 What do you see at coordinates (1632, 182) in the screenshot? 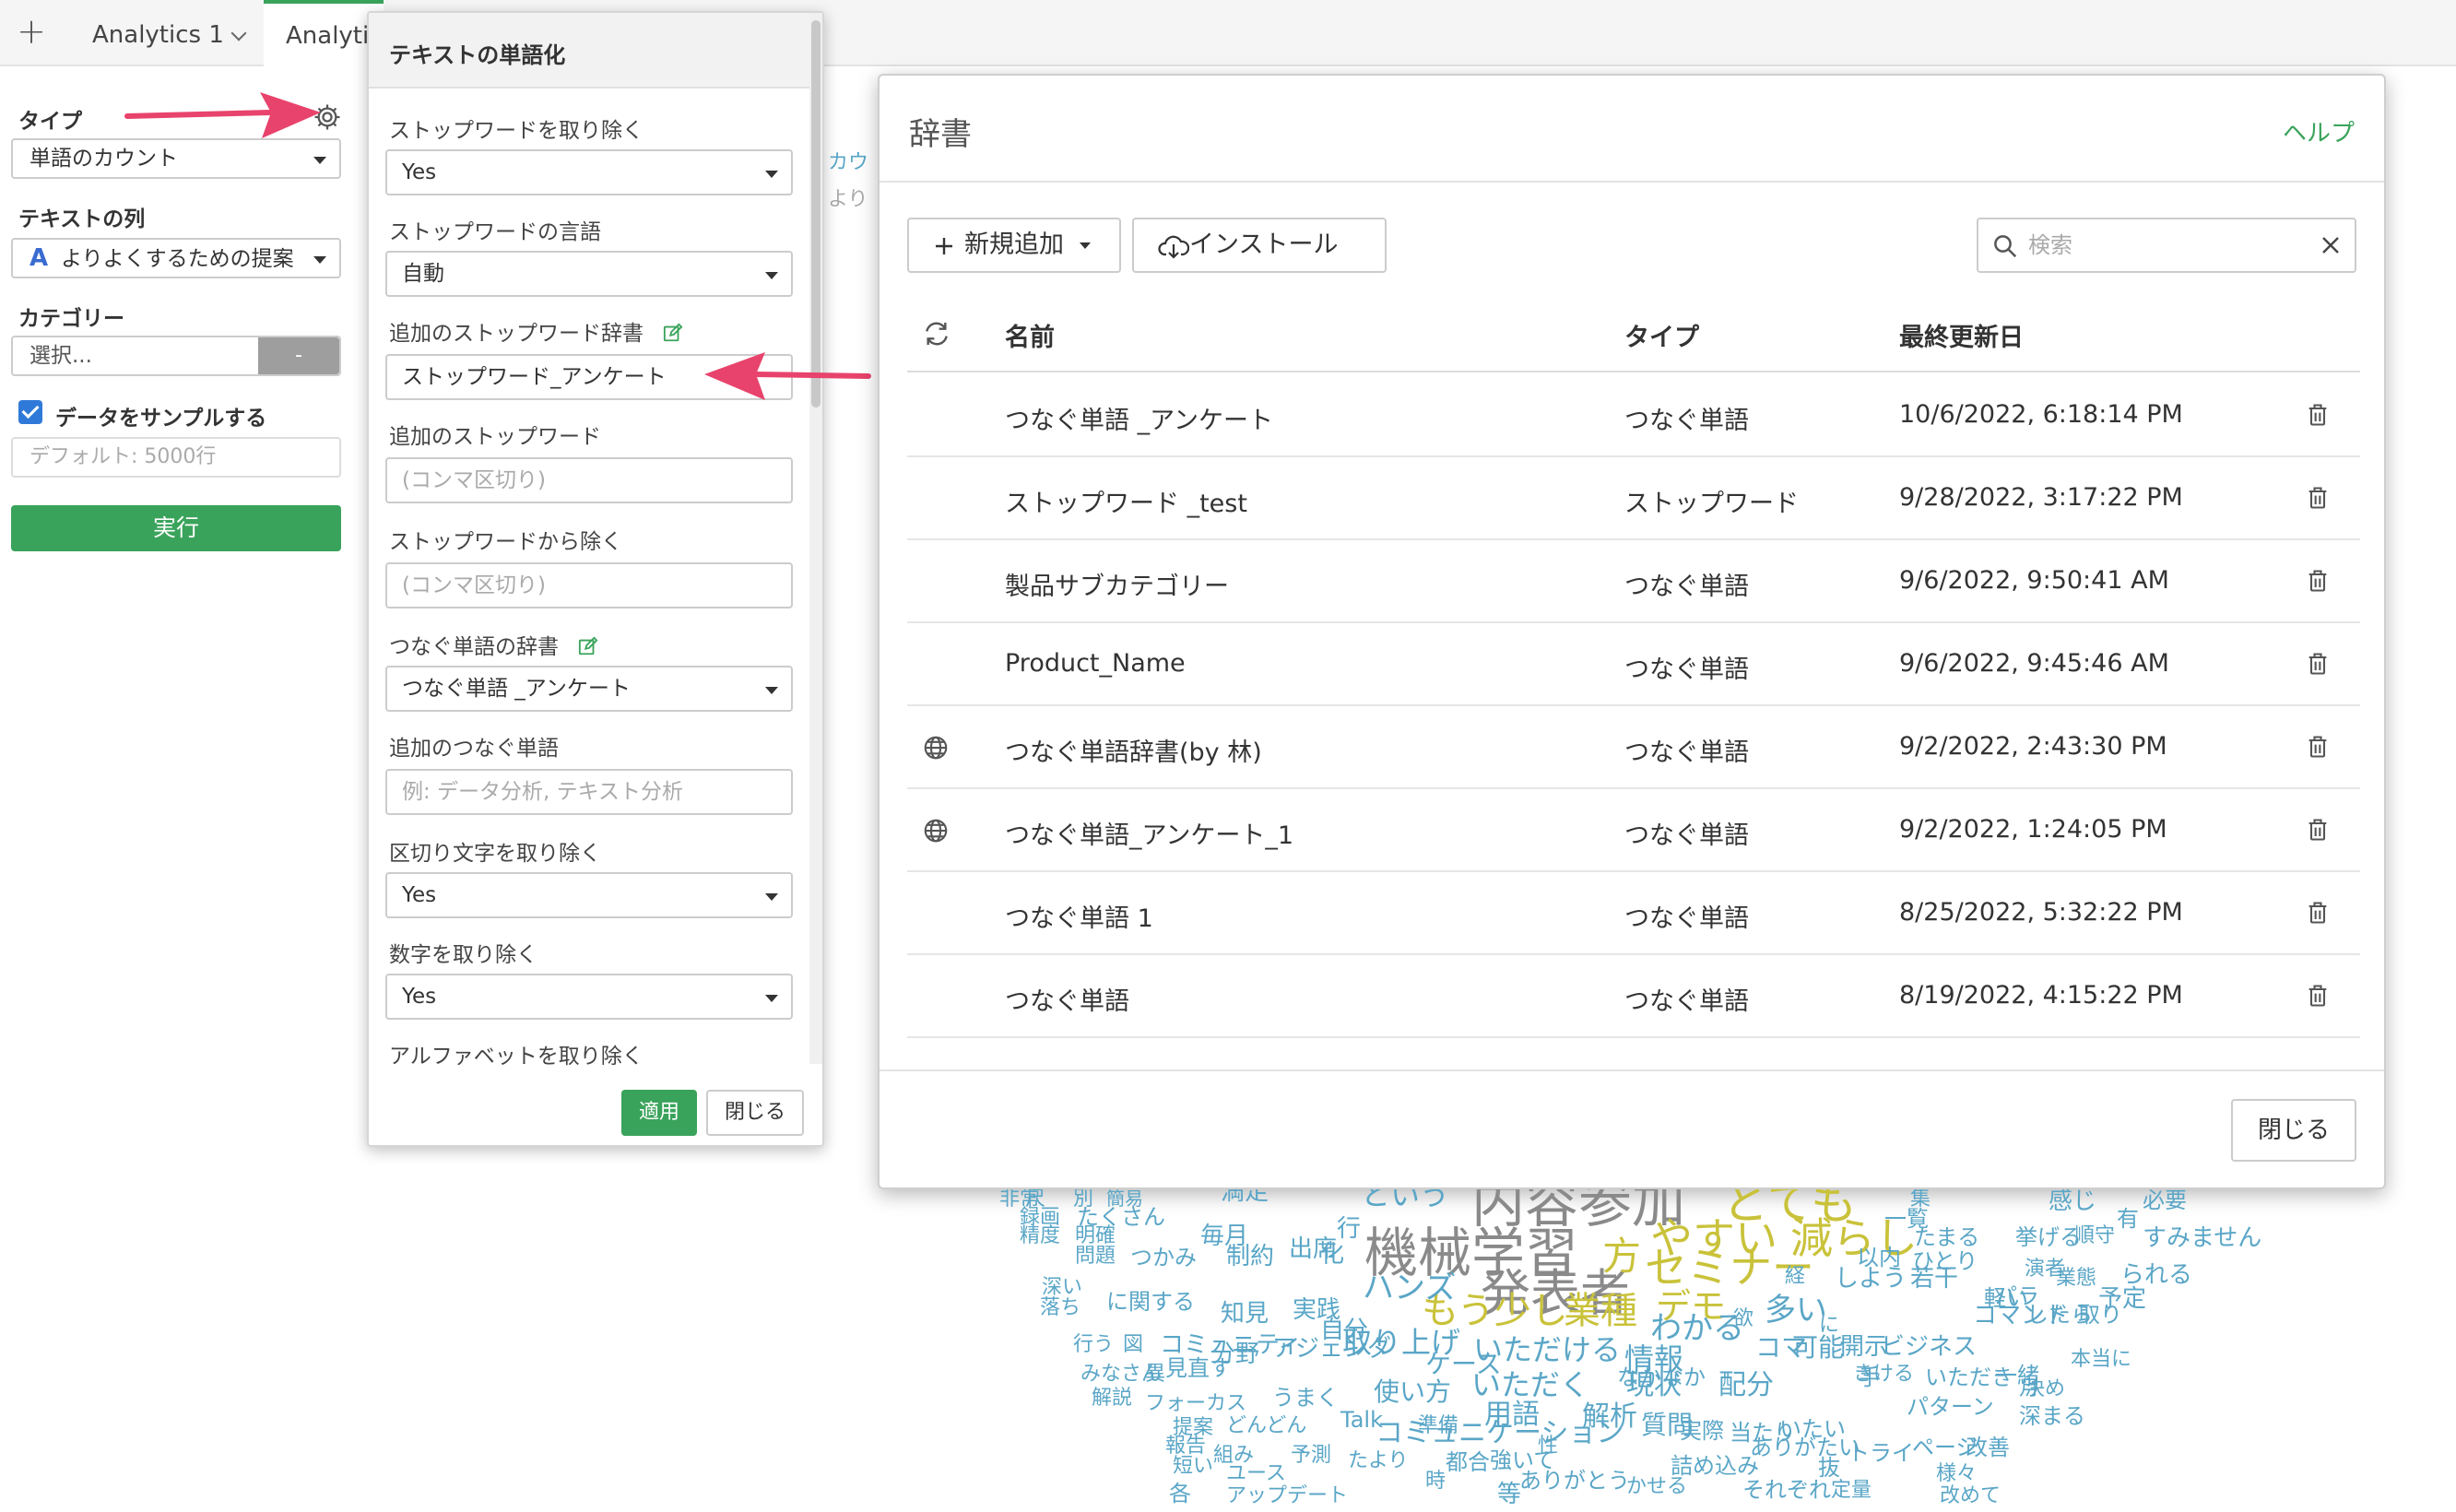
I see `divider` at bounding box center [1632, 182].